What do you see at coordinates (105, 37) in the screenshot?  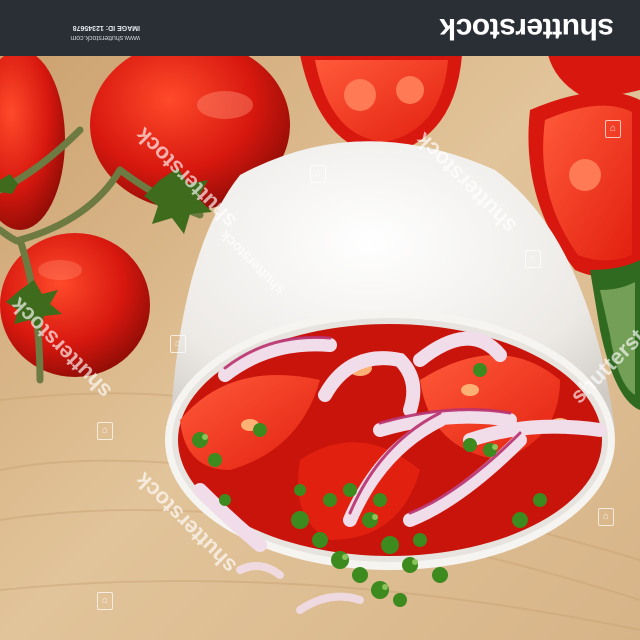 I see `banner-info-line1: www.shutterstock.com` at bounding box center [105, 37].